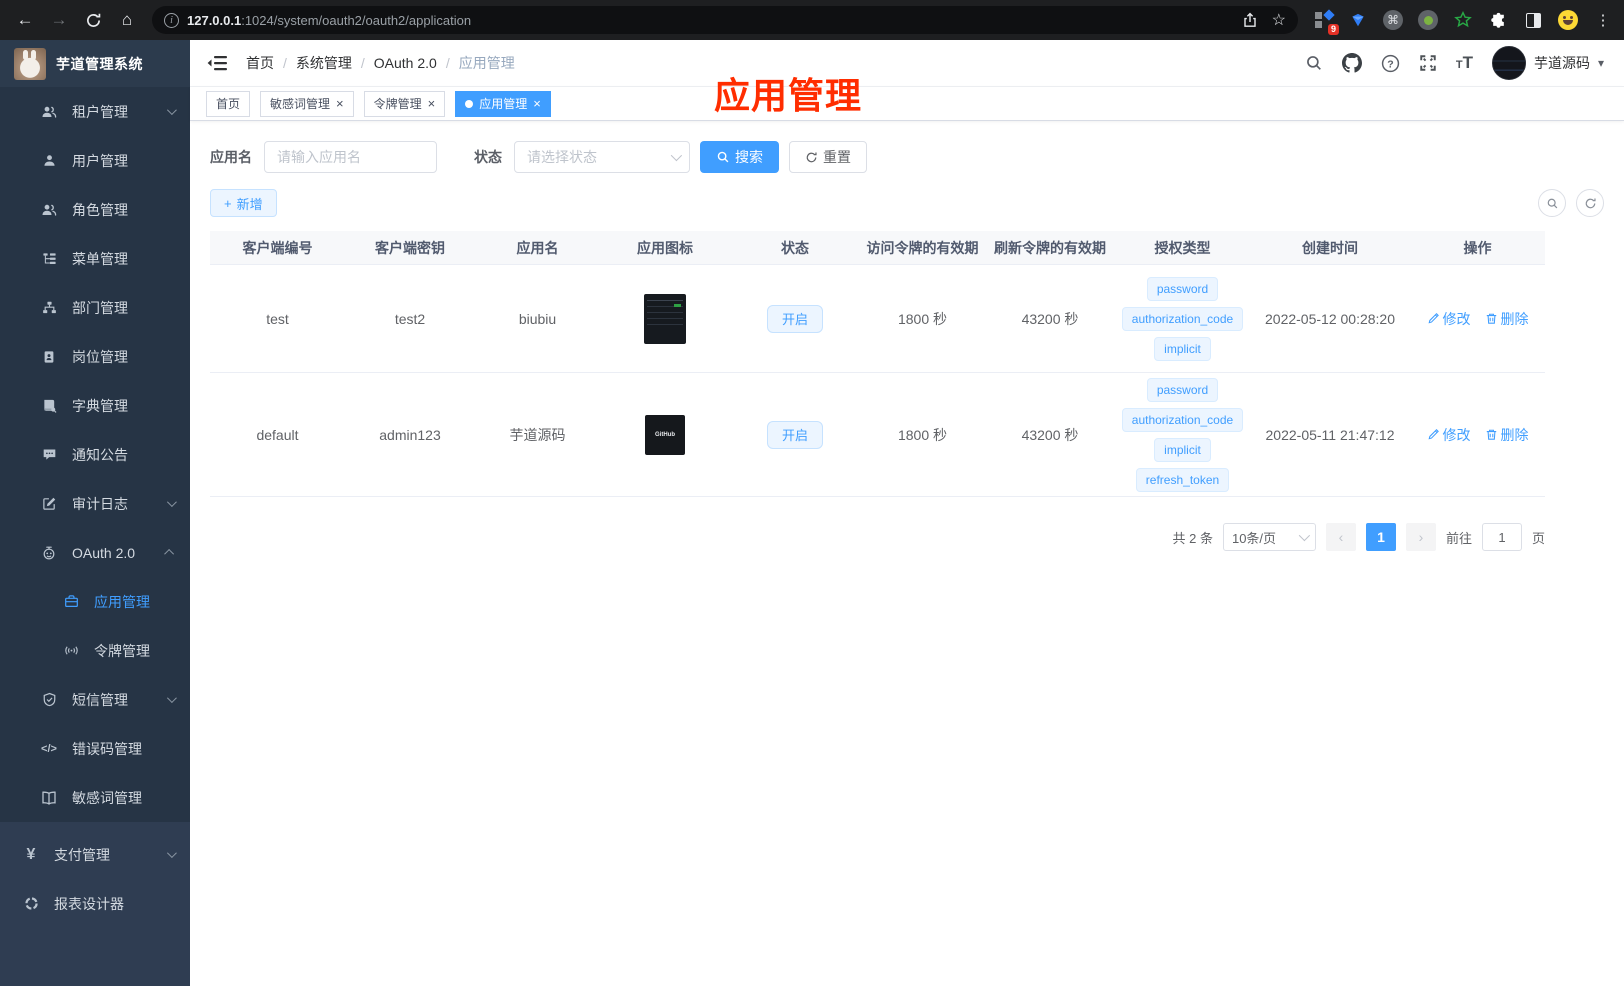 The width and height of the screenshot is (1624, 986). I want to click on goto-page-input, so click(1501, 537).